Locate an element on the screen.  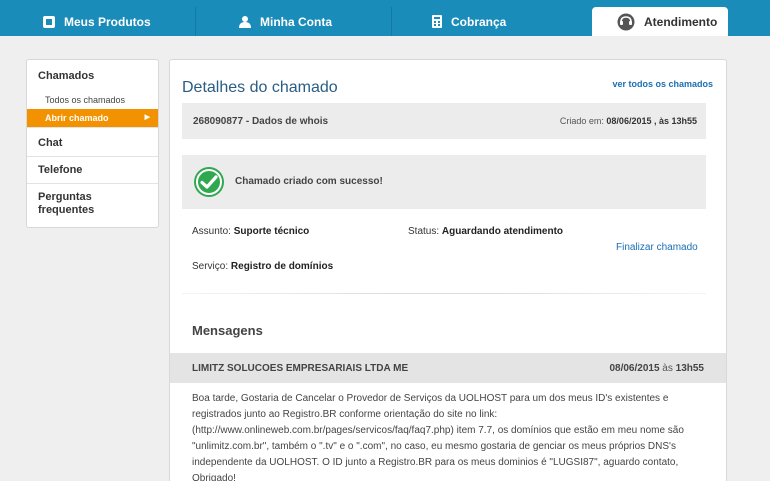
tab-minha-conta: Minha Conta is located at coordinates (294, 21).